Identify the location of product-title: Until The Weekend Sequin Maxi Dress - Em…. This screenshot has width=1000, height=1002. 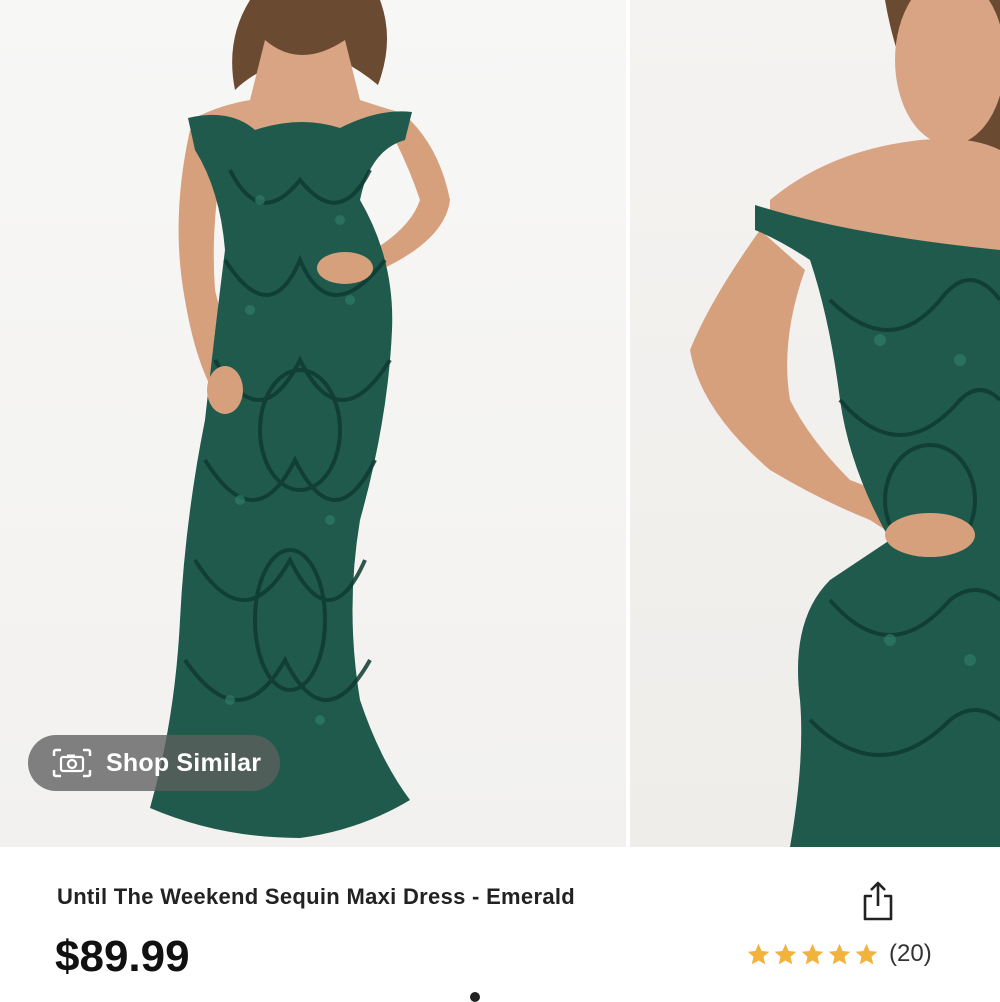
(316, 896).